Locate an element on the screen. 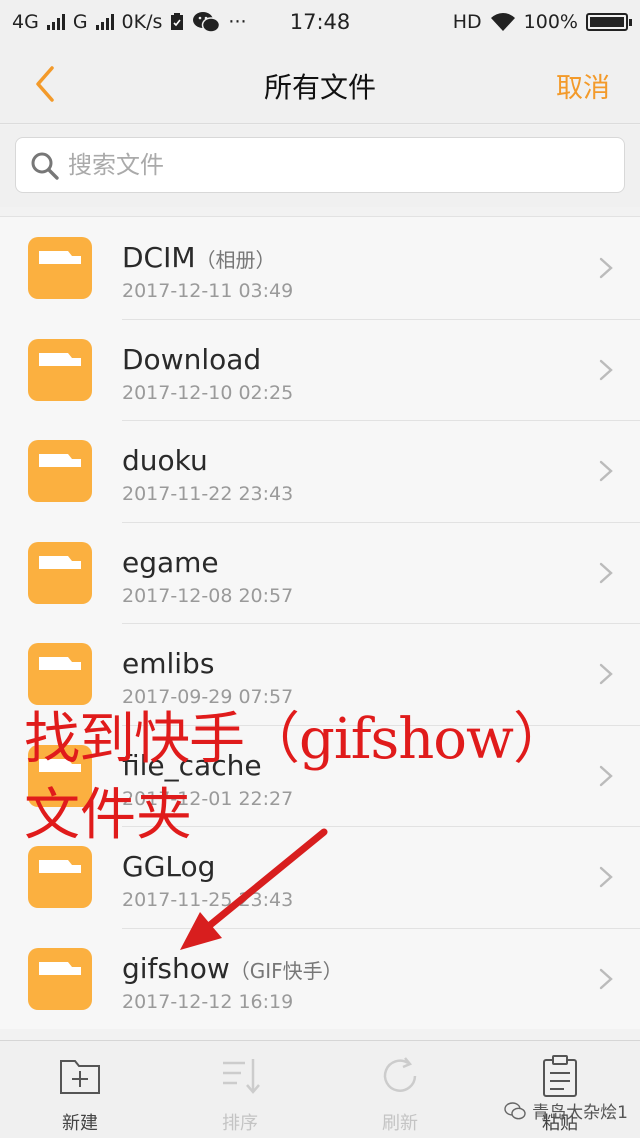 The image size is (640, 1138). search-box is located at coordinates (320, 165).